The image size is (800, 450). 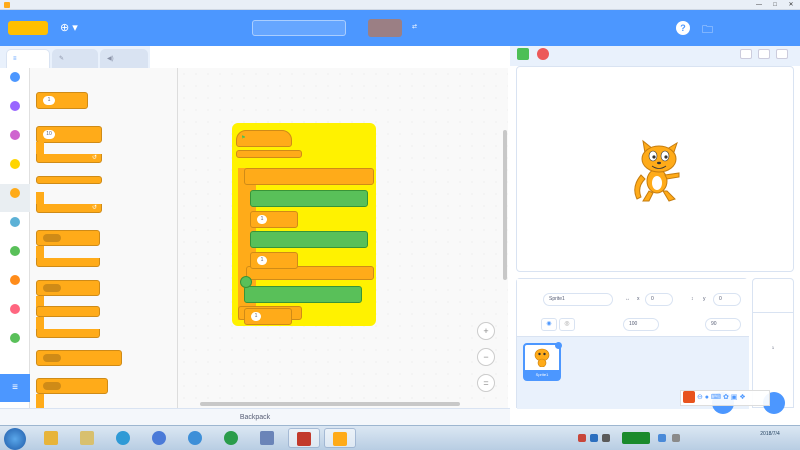 What do you see at coordinates (543, 54) in the screenshot?
I see `stop-icon` at bounding box center [543, 54].